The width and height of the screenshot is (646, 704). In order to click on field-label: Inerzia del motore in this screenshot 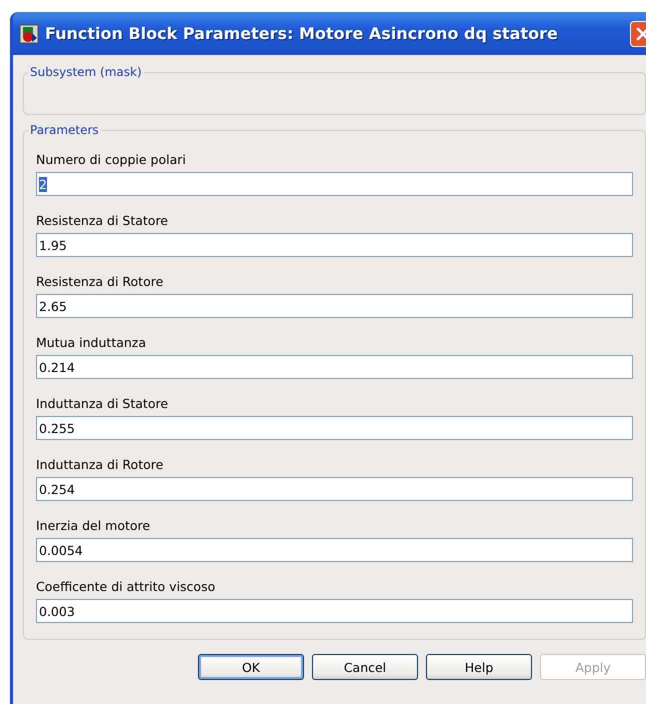, I will do `click(94, 526)`.